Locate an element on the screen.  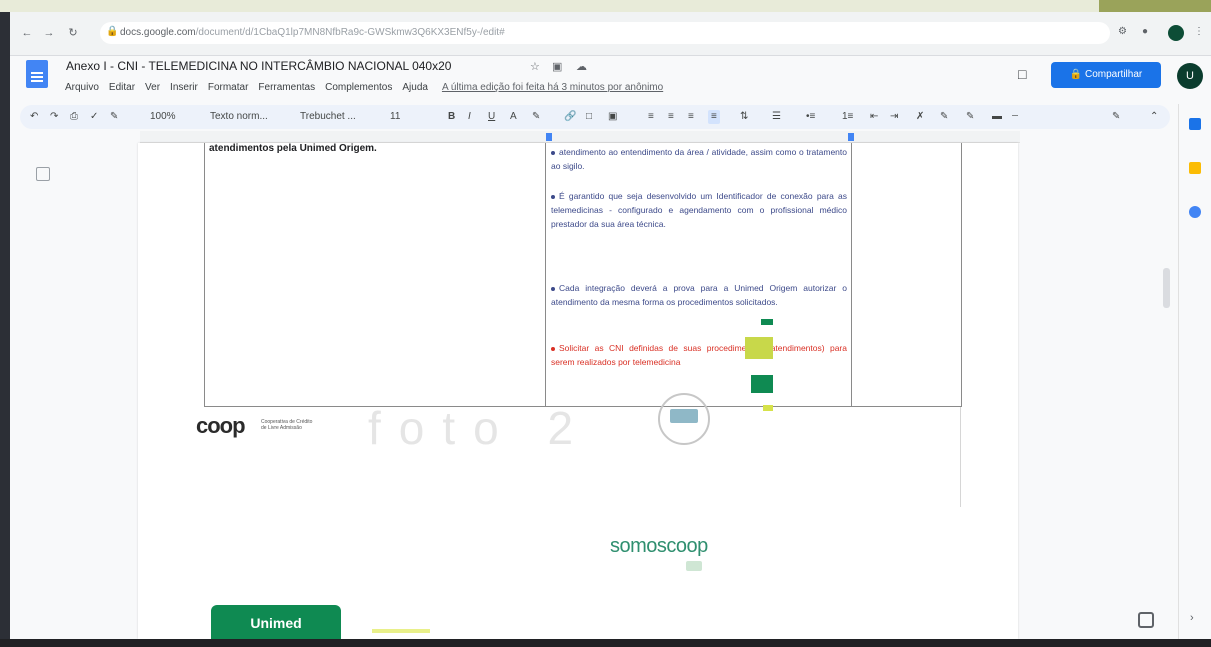
somoscoop-logo: somoscoop is located at coordinates (659, 546).